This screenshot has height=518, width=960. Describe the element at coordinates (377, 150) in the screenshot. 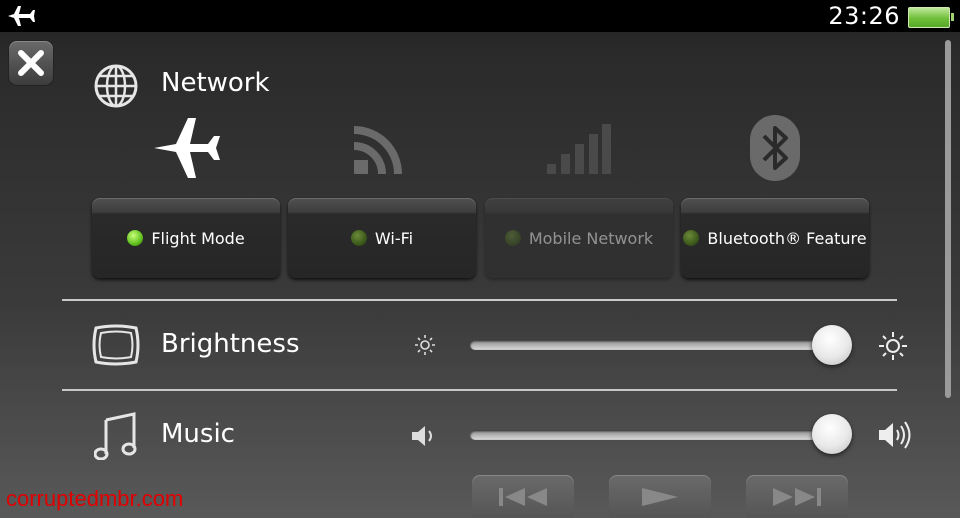

I see `wifi-icon` at that location.